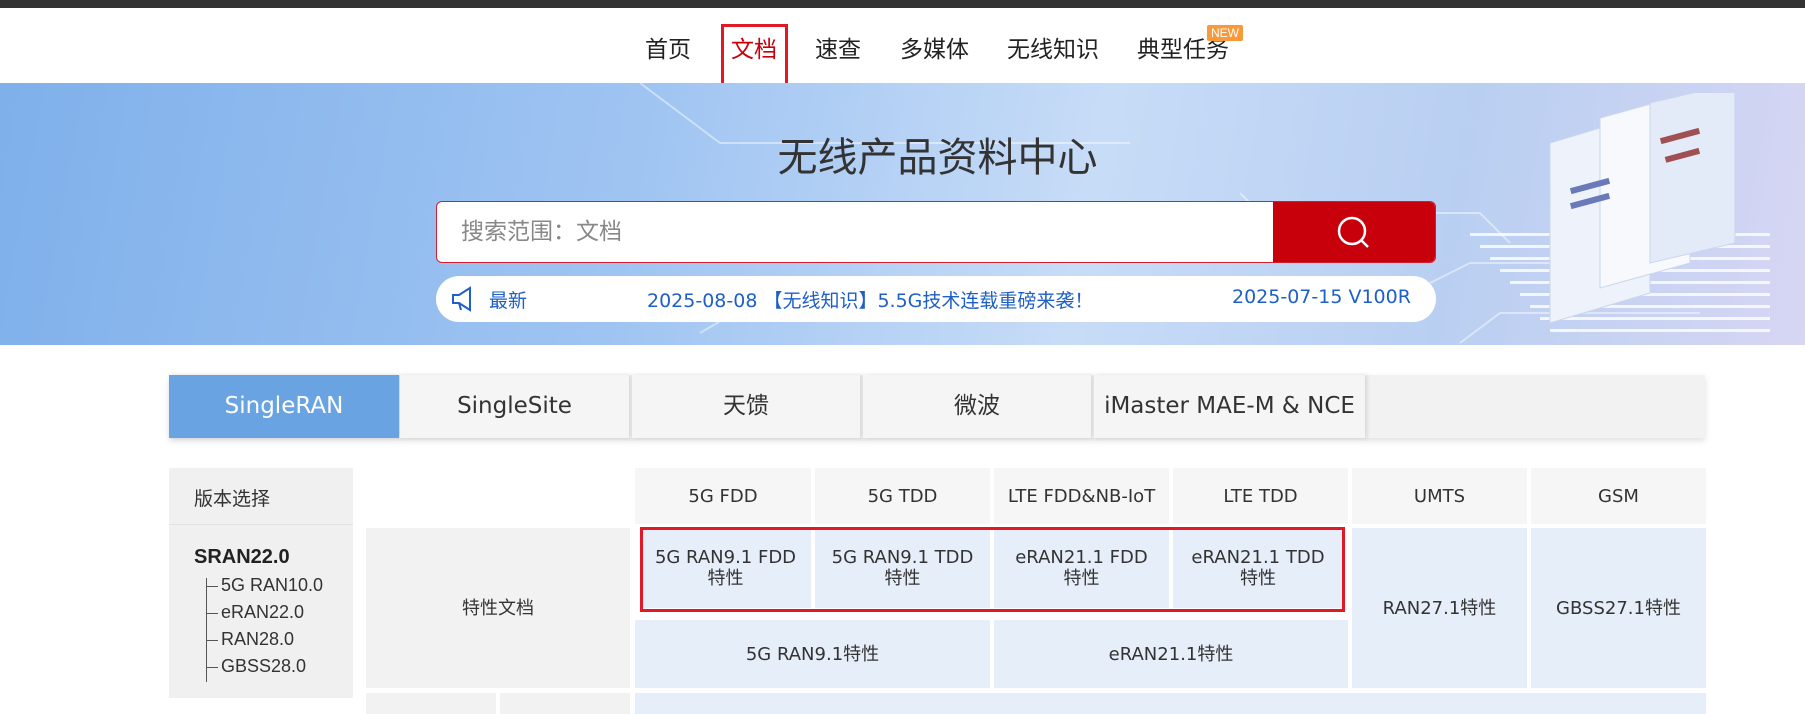 The width and height of the screenshot is (1805, 714). I want to click on doc-cell-eran: eRAN21.1特性, so click(1171, 654).